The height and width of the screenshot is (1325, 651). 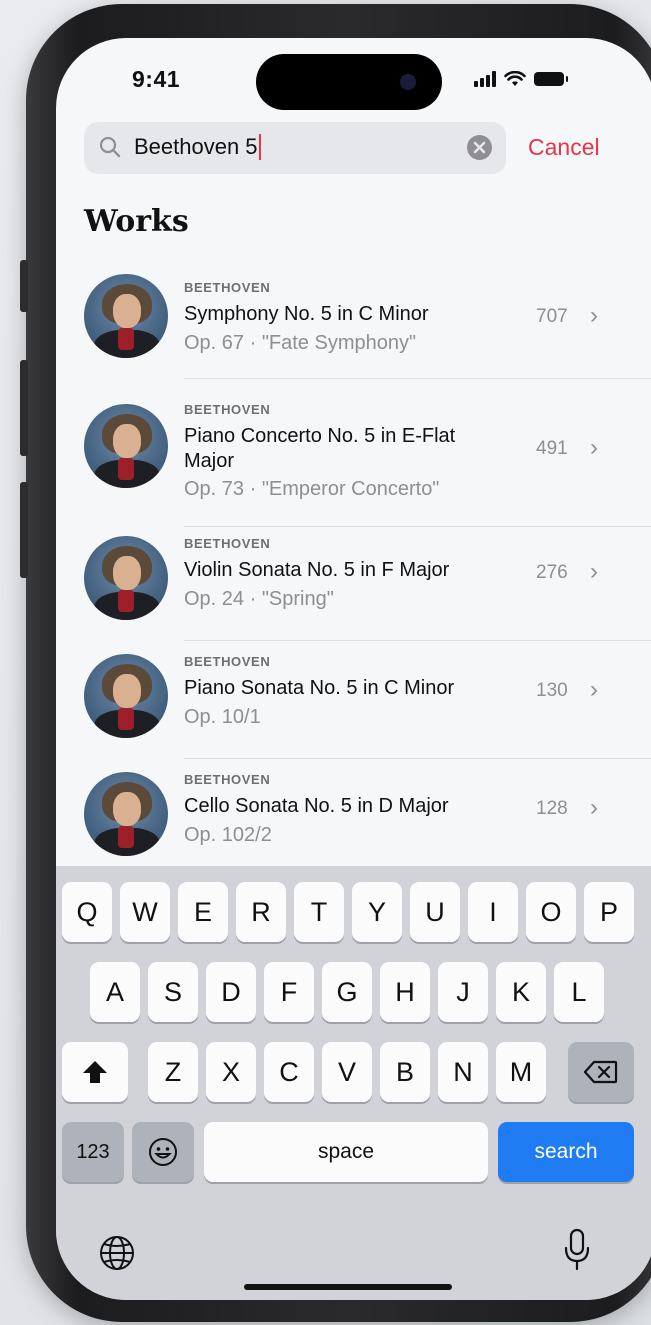 What do you see at coordinates (515, 78) in the screenshot?
I see `wifi-icon` at bounding box center [515, 78].